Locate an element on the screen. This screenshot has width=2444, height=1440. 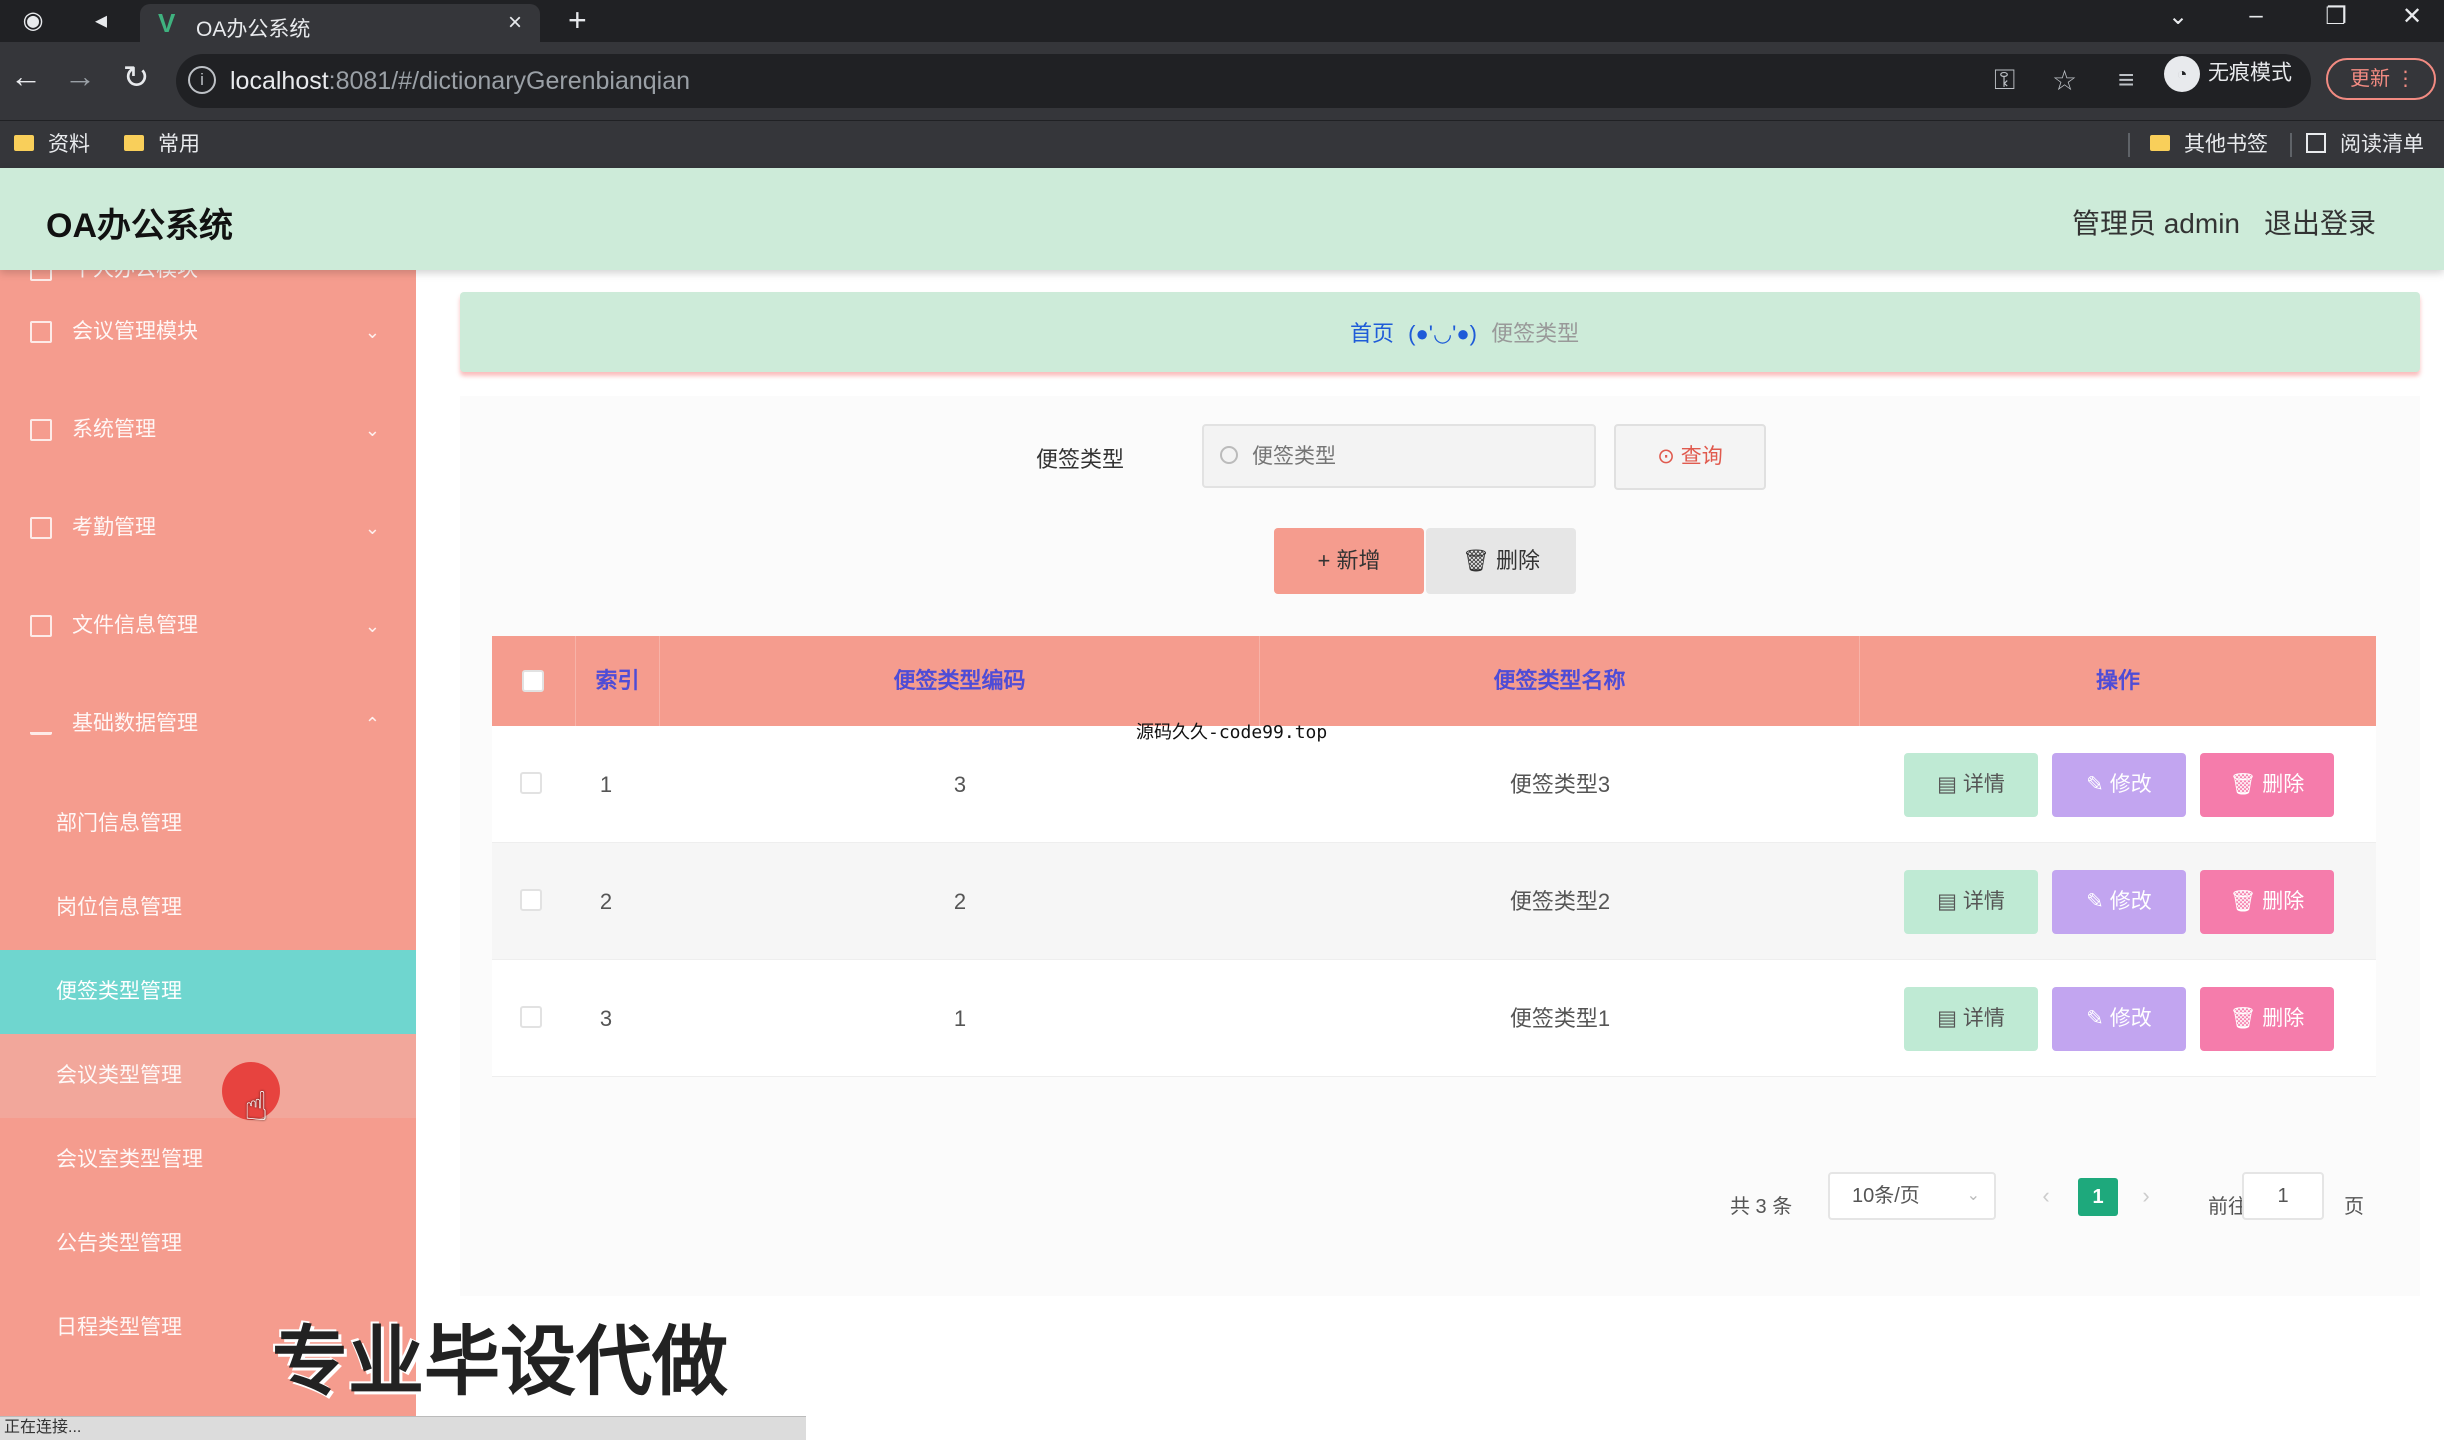
chevron-up-icon: ⌃ is located at coordinates (372, 724).